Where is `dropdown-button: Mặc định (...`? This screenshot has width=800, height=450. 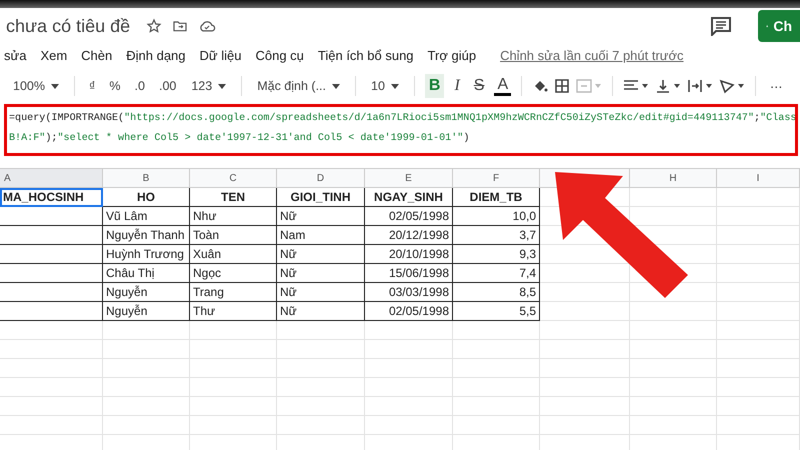 dropdown-button: Mặc định (... is located at coordinates (298, 86).